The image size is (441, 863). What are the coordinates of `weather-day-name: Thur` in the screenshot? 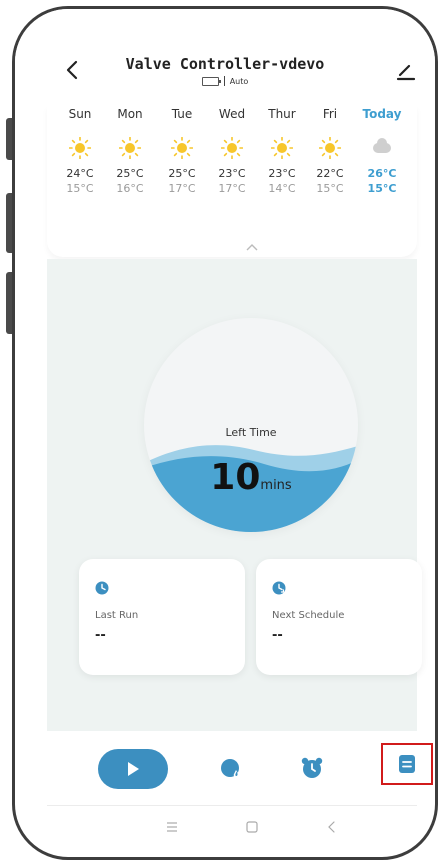 It's located at (282, 114).